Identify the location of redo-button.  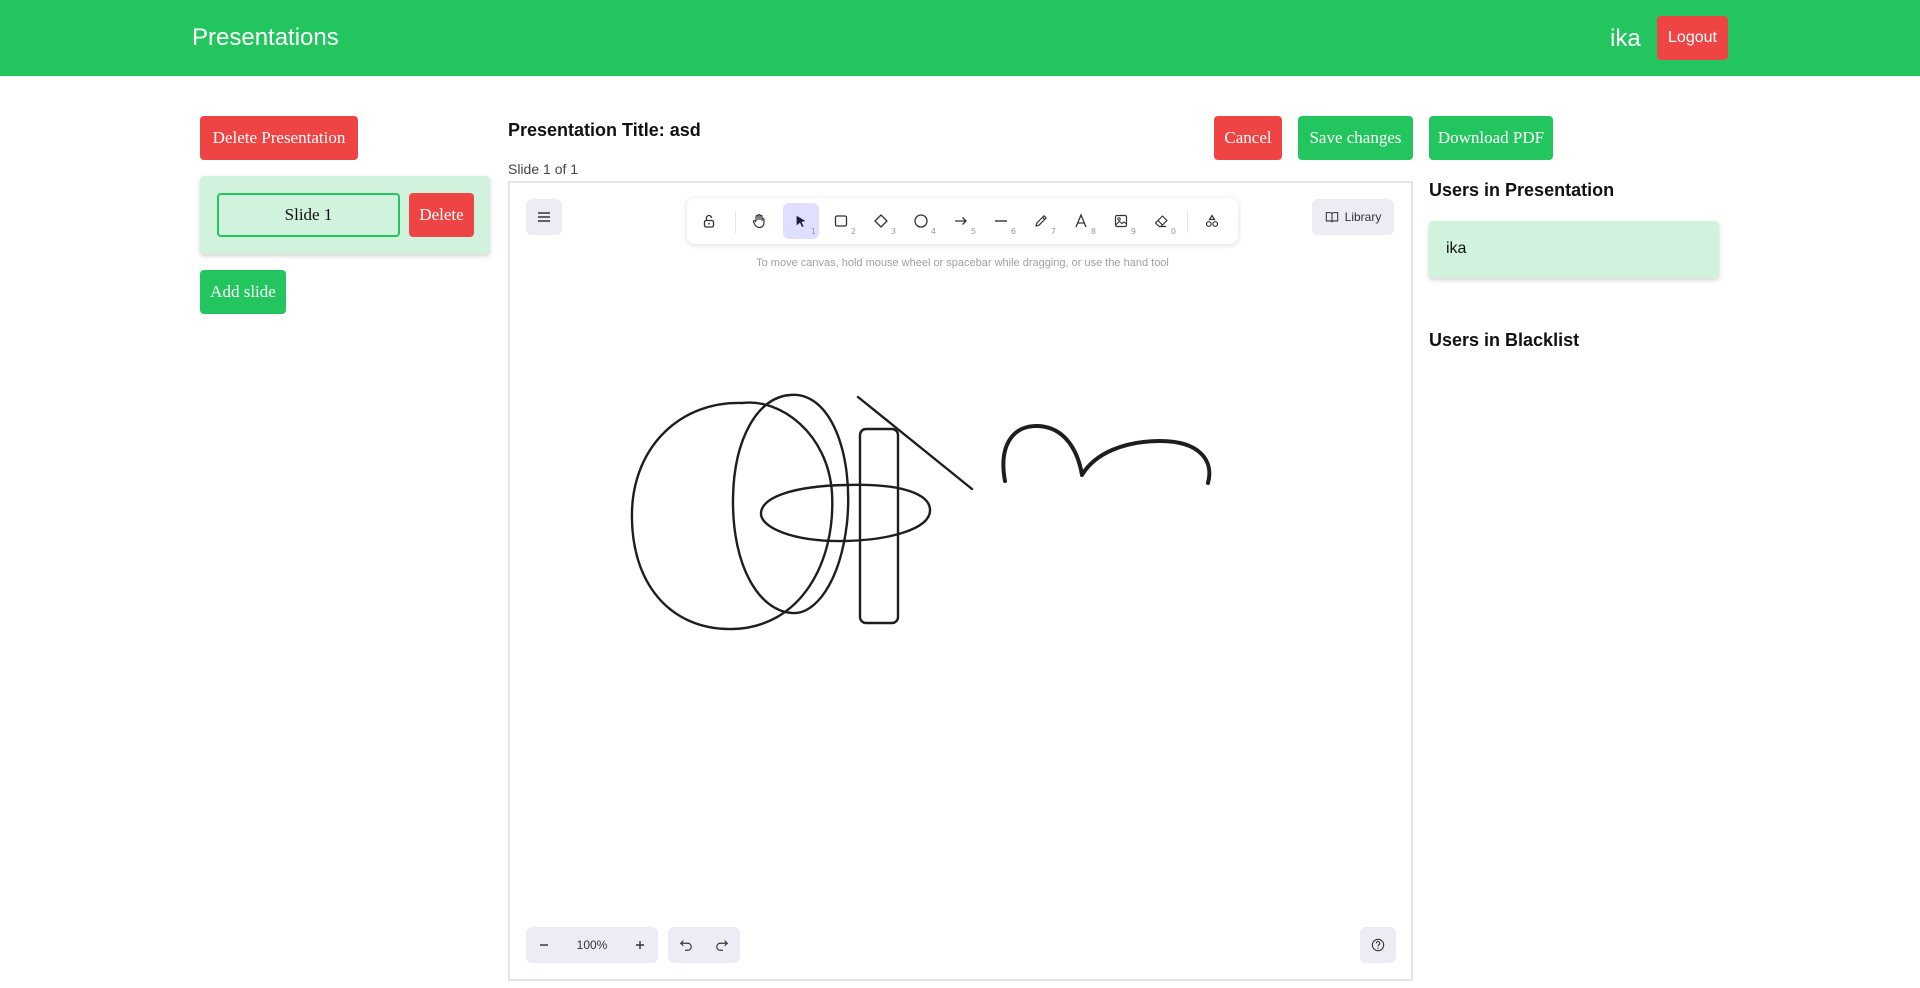
(722, 945).